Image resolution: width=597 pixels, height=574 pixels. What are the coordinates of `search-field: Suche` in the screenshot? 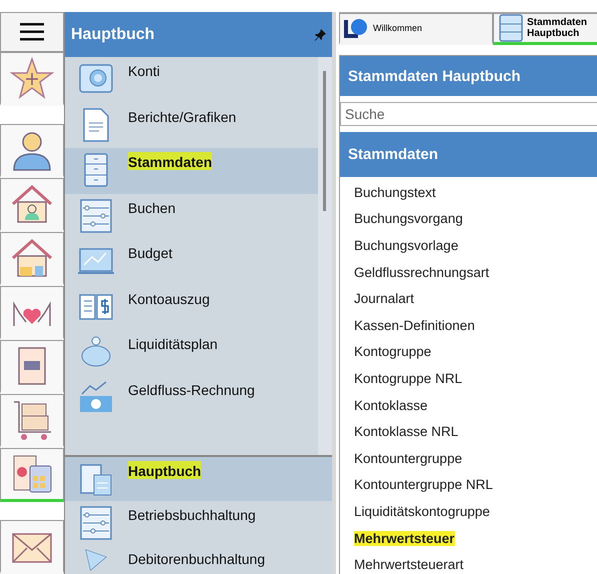 It's located at (468, 114).